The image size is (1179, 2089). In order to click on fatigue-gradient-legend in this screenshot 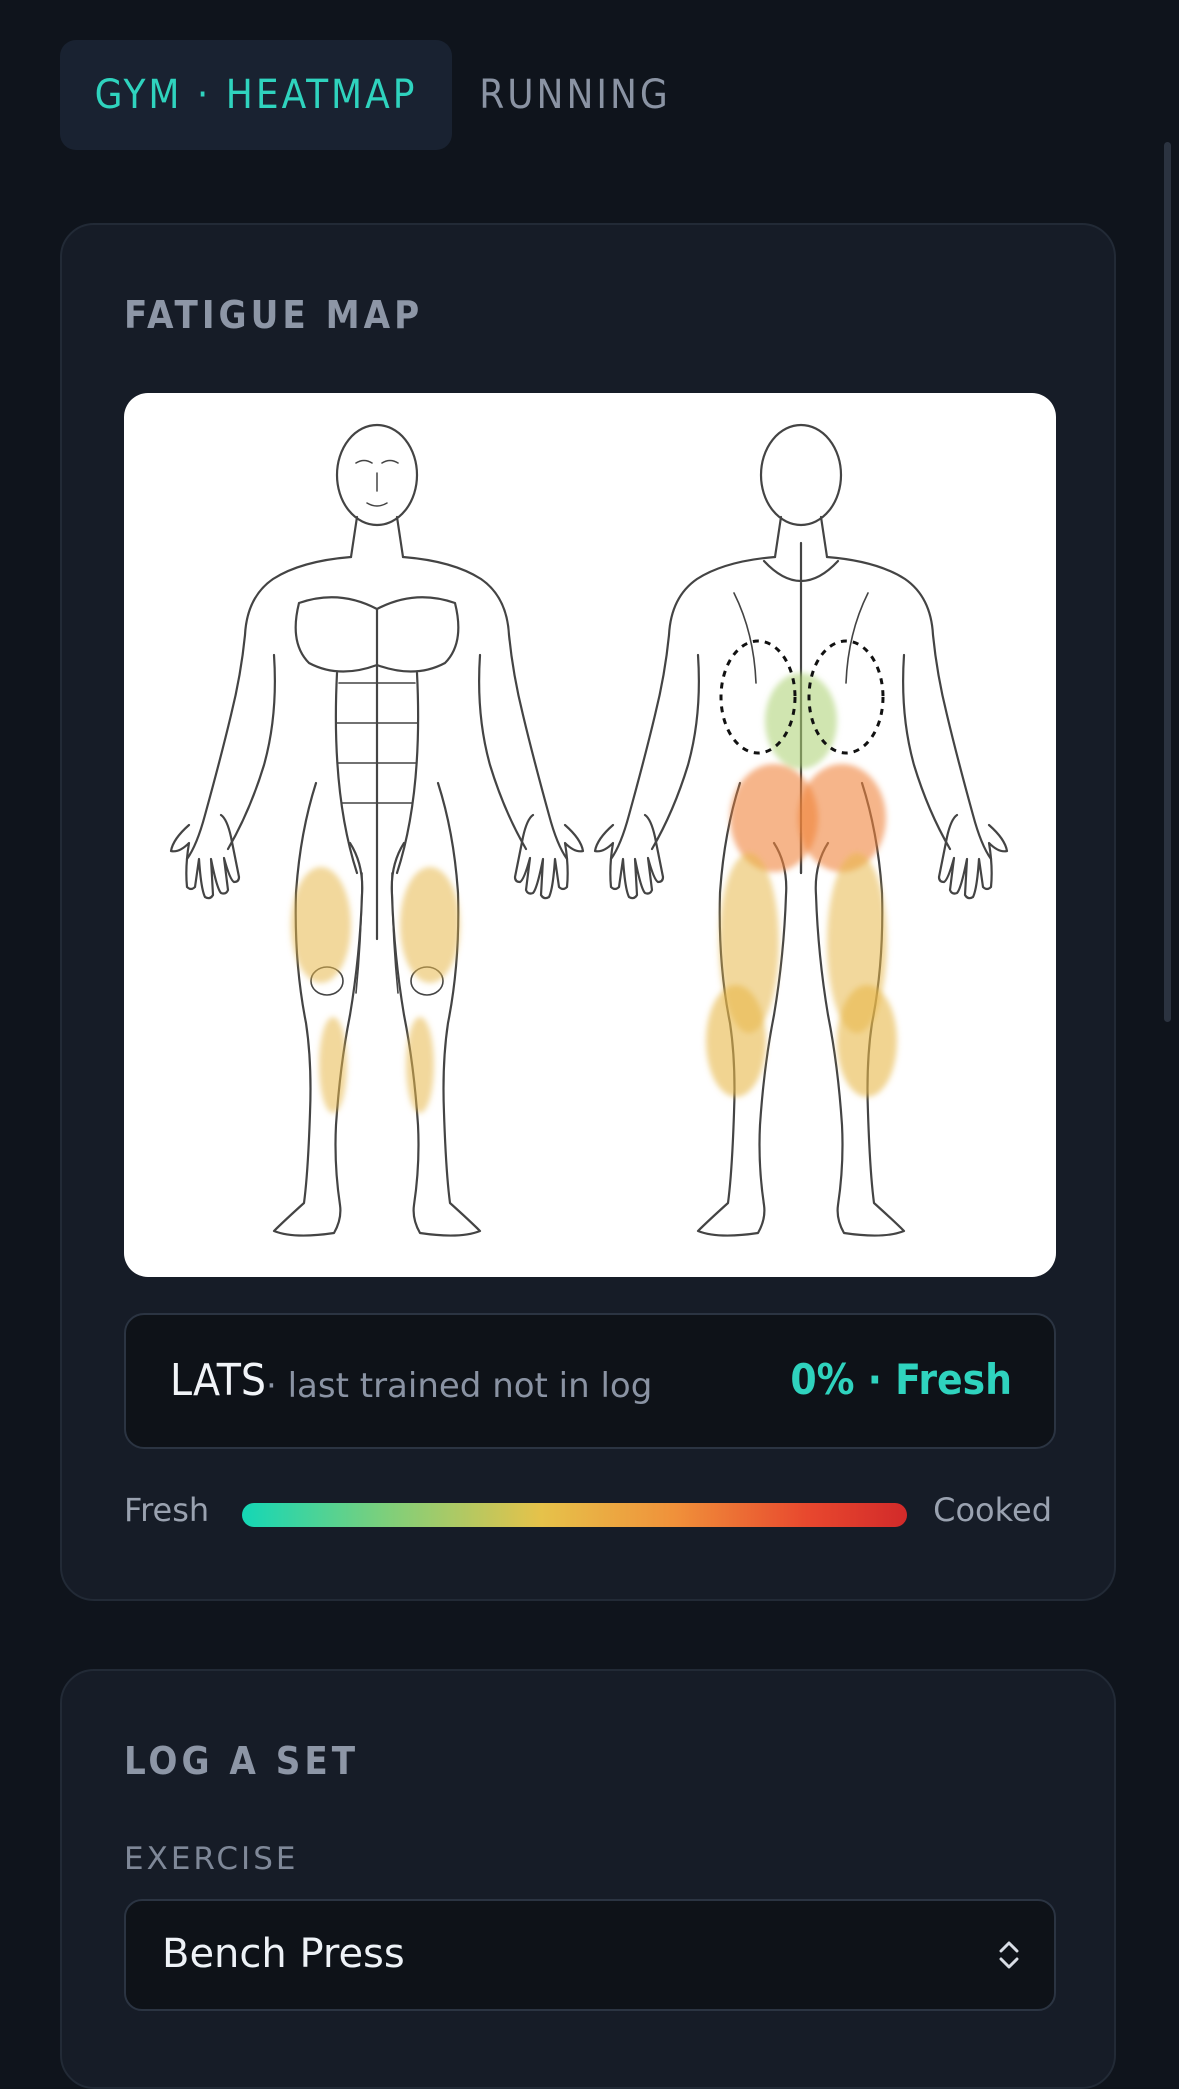, I will do `click(574, 1515)`.